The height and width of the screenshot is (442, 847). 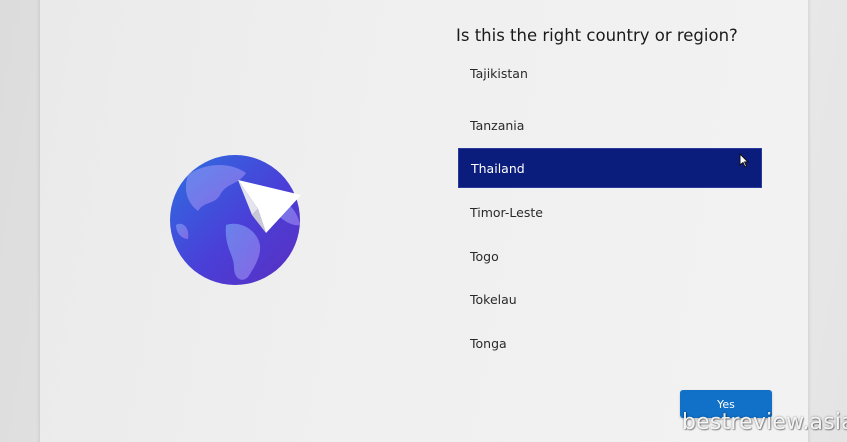 What do you see at coordinates (610, 343) in the screenshot?
I see `list-item-tonga: Tonga` at bounding box center [610, 343].